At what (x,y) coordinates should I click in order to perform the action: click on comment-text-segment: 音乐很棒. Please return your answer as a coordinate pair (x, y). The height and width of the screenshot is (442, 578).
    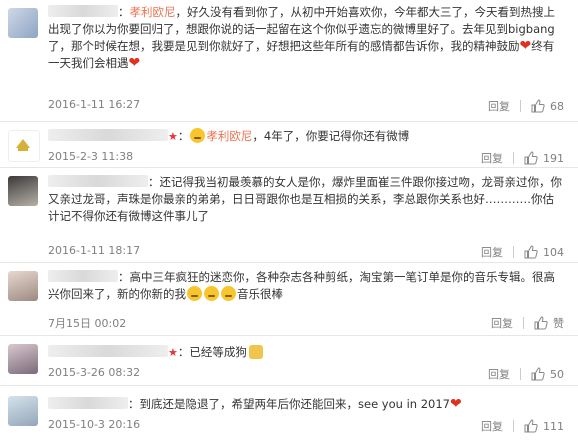
    Looking at the image, I should click on (260, 294).